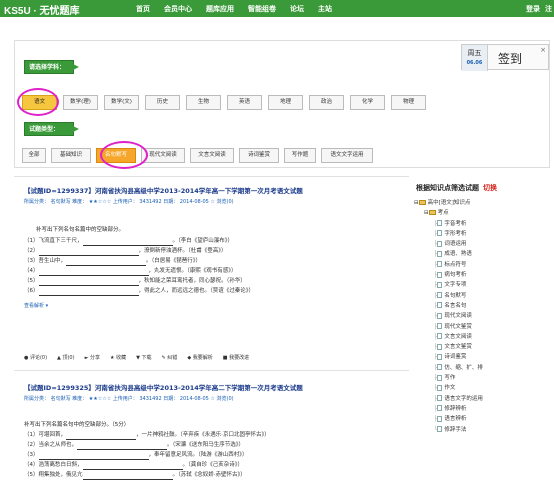 The width and height of the screenshot is (554, 504). What do you see at coordinates (484, 347) in the screenshot?
I see `tree-item: ├ 文言文鉴赏` at bounding box center [484, 347].